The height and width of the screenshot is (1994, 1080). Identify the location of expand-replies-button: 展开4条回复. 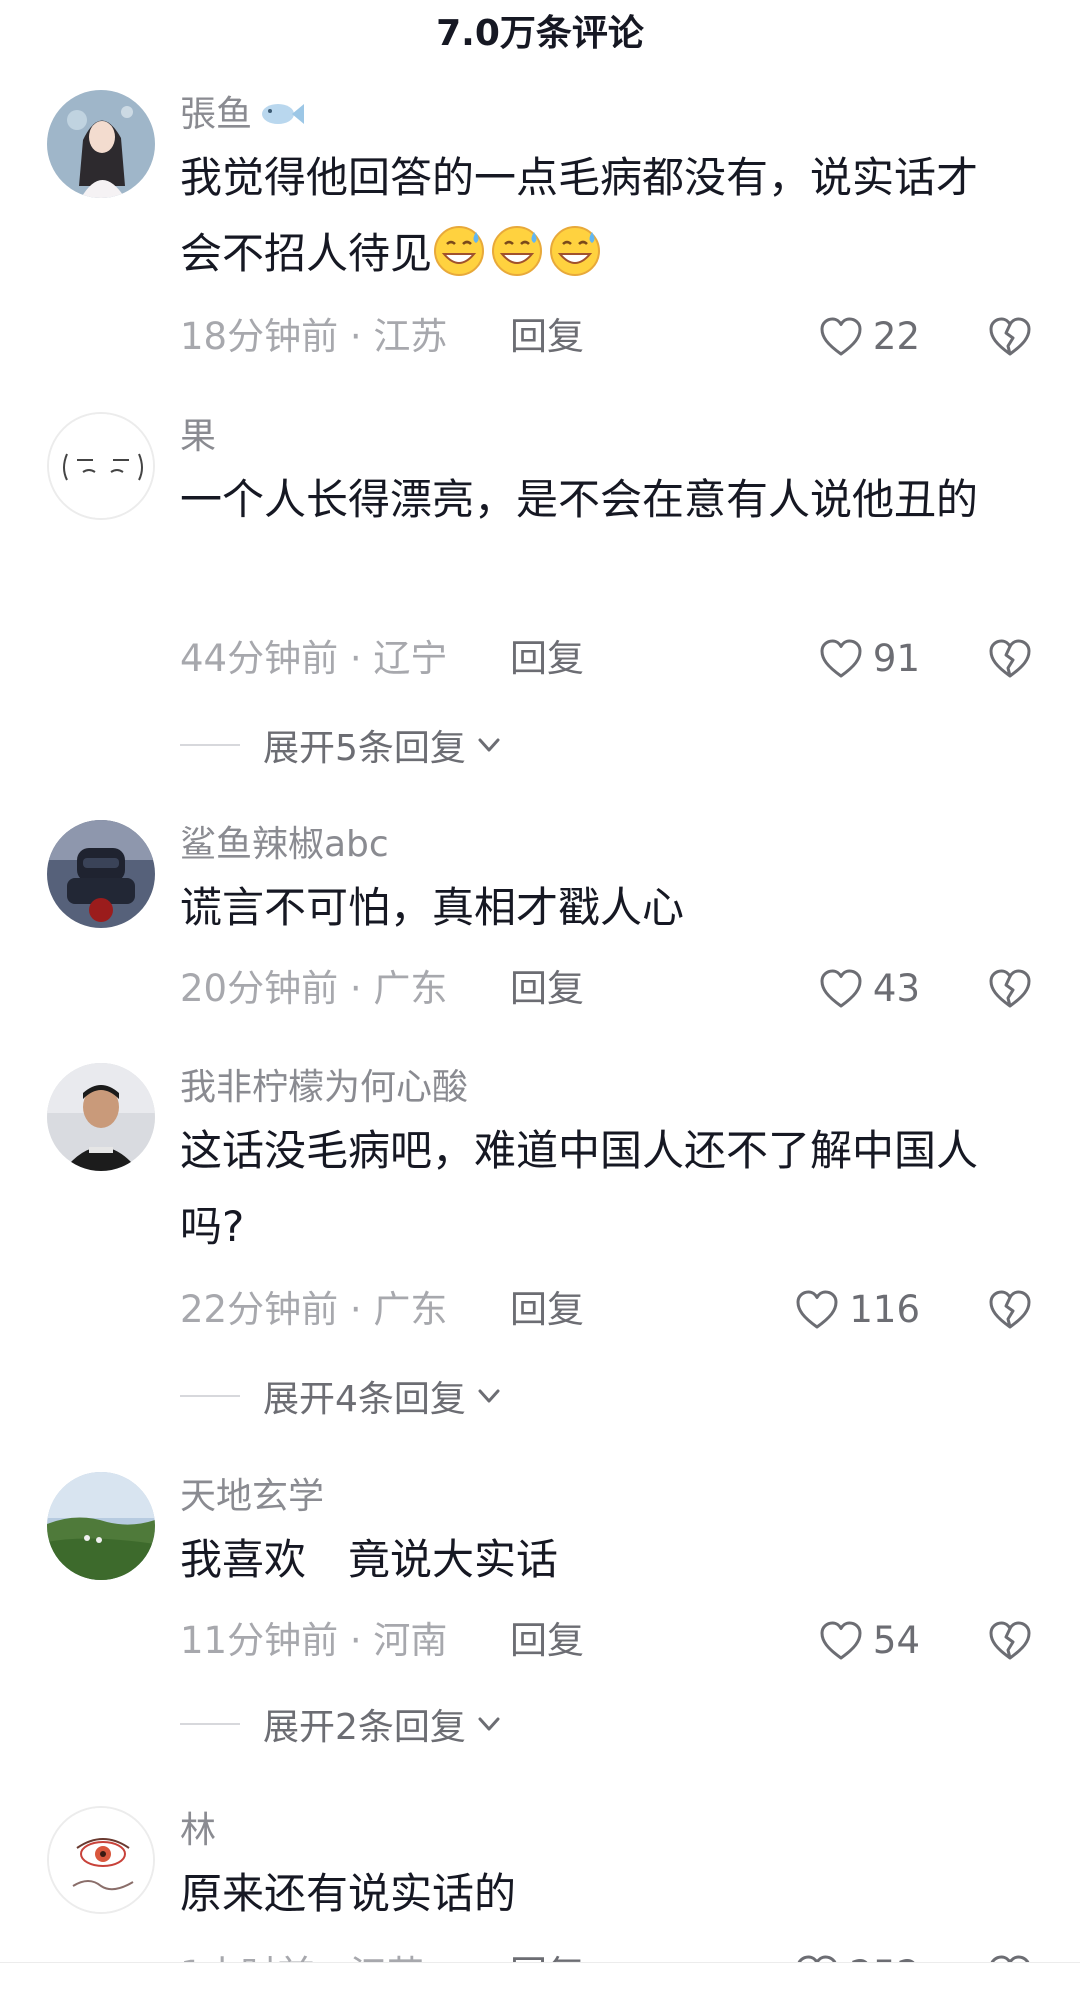
(380, 1396).